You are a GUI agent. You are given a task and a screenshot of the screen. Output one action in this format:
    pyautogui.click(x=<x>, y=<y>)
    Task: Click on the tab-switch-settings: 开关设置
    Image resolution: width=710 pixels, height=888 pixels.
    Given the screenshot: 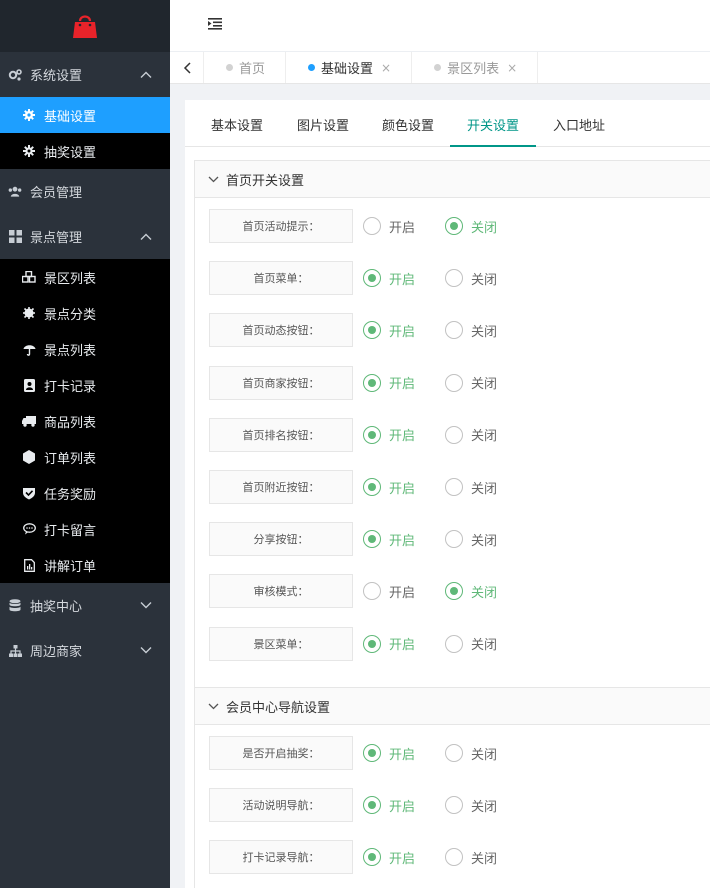 What is the action you would take?
    pyautogui.click(x=493, y=123)
    